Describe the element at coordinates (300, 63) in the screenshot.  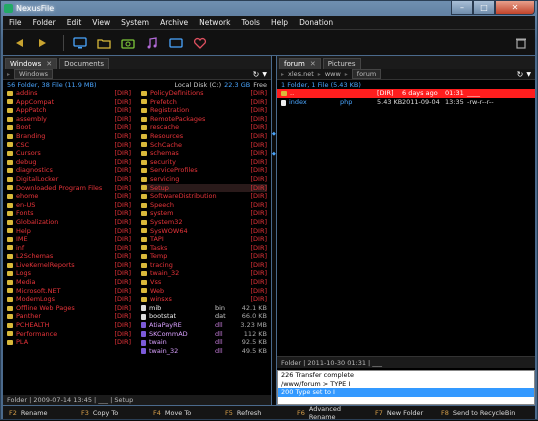
I see `tab-forum: forum ✕` at that location.